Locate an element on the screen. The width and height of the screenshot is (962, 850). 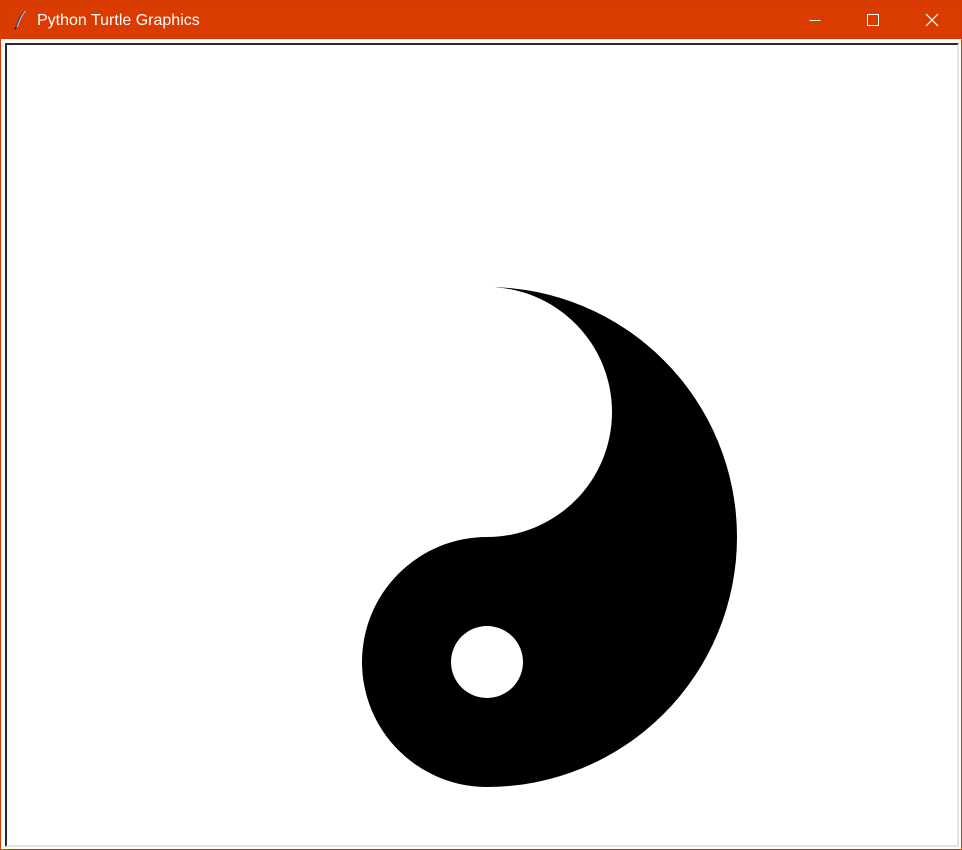
feather-icon is located at coordinates (21, 20).